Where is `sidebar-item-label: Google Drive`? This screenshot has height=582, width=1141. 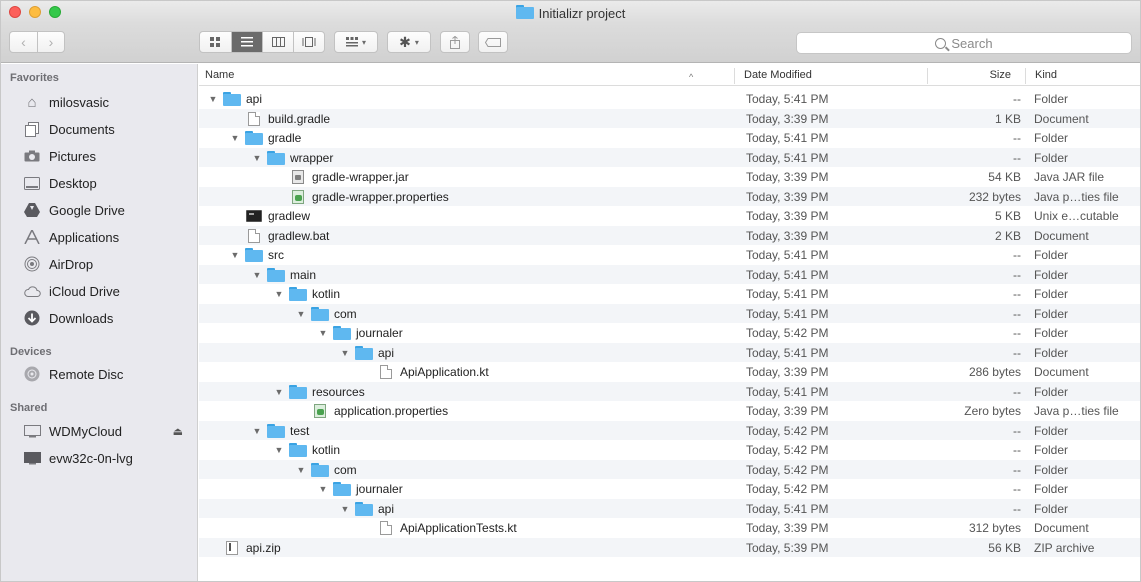 sidebar-item-label: Google Drive is located at coordinates (87, 210).